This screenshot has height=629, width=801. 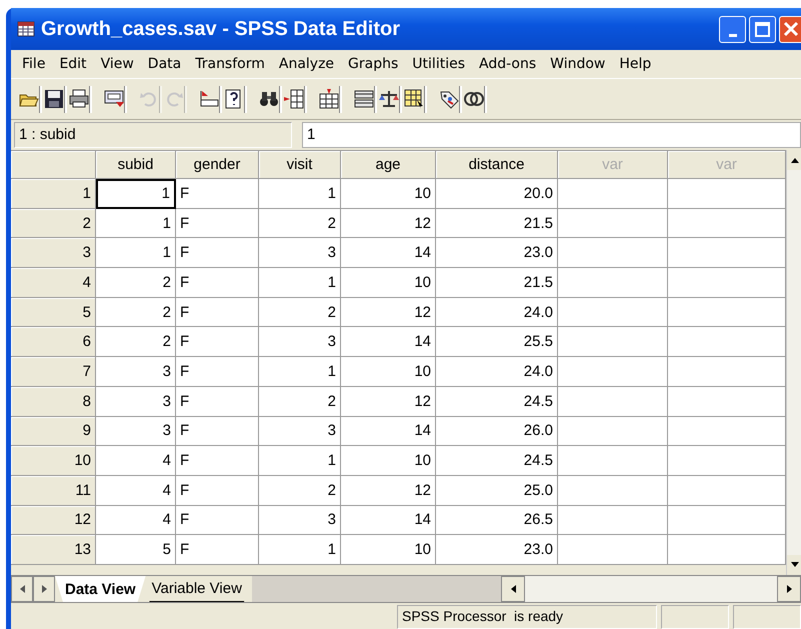 I want to click on select-cases-button, so click(x=414, y=99).